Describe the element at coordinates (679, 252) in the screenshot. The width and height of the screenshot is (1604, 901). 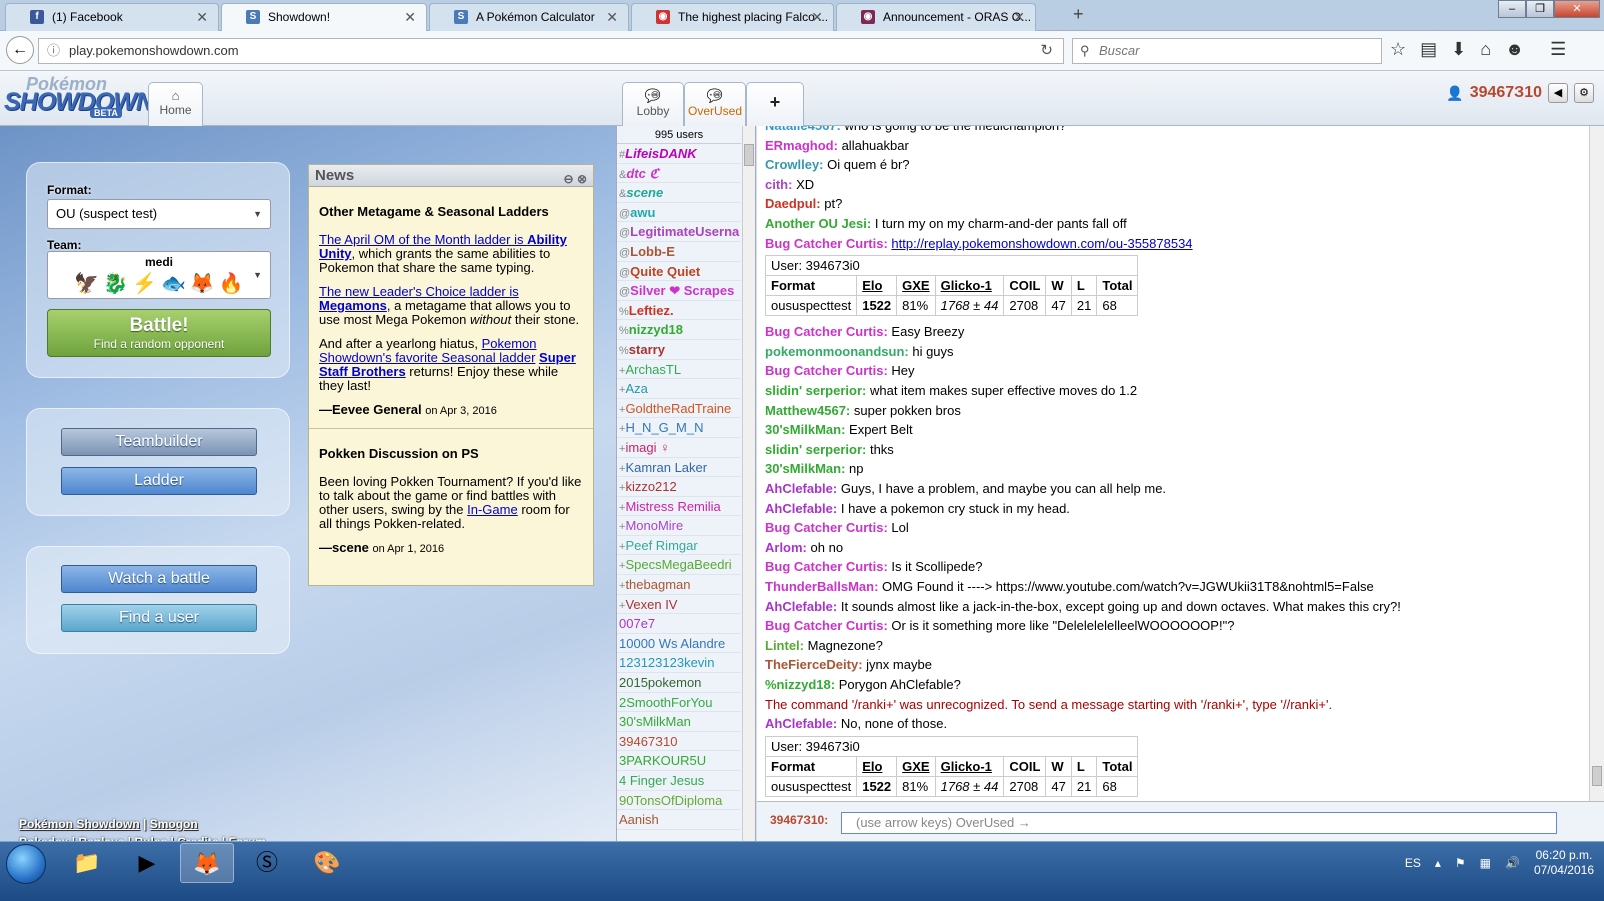
I see `user-list-item: @Lobb-E` at that location.